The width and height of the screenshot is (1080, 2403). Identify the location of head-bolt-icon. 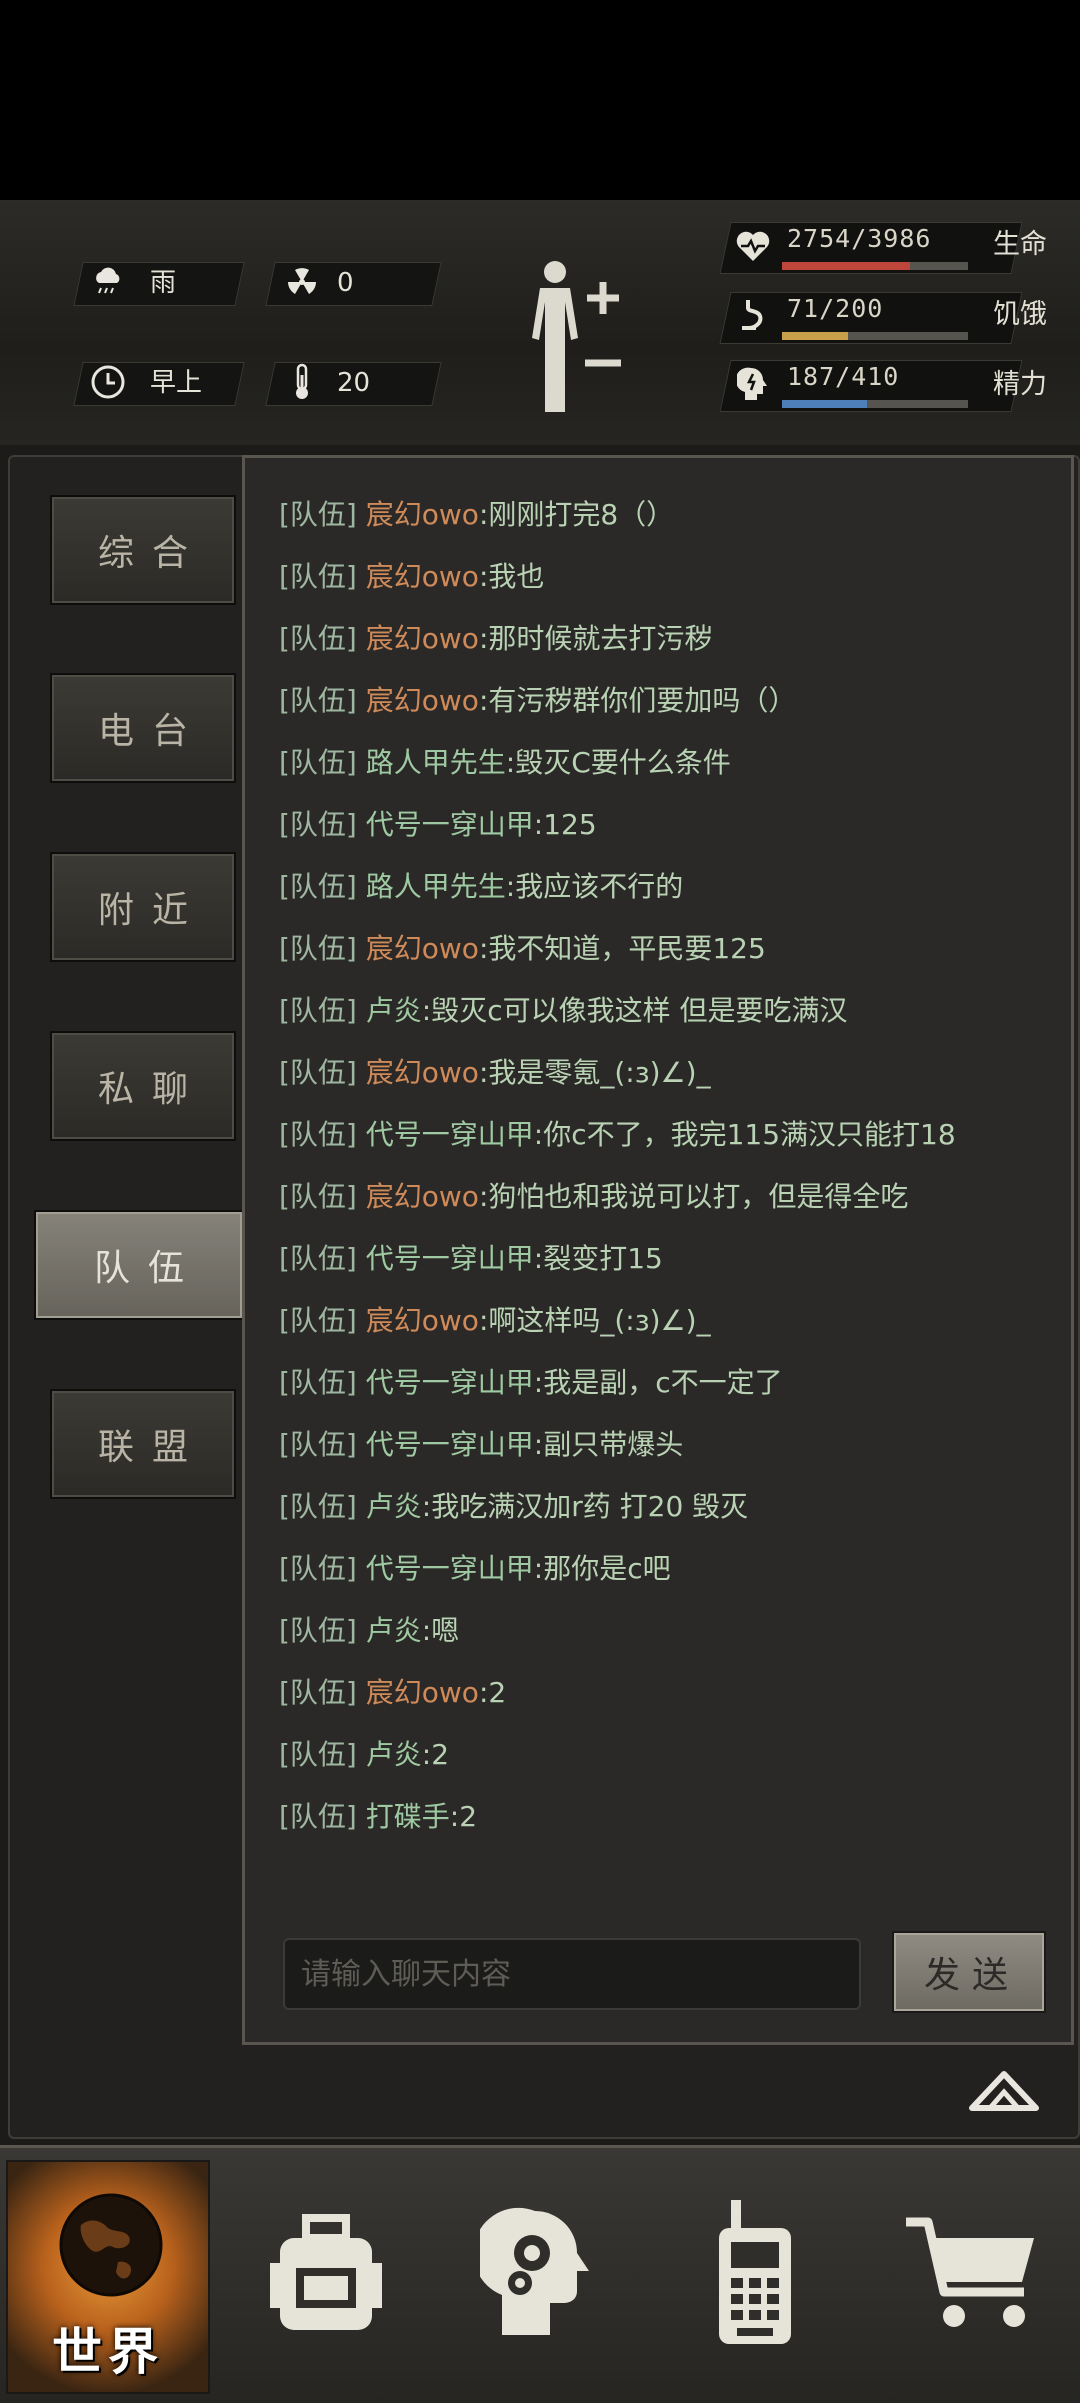
(753, 384).